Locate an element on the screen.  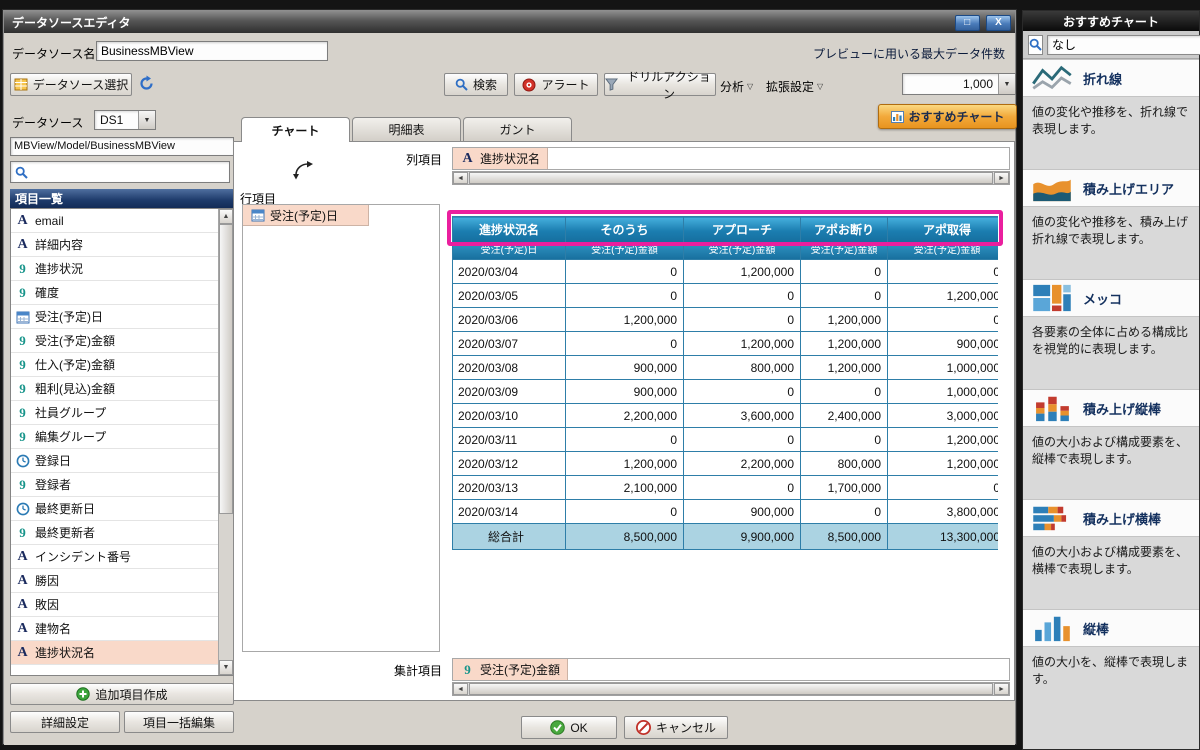
close-button: X is located at coordinates (998, 22).